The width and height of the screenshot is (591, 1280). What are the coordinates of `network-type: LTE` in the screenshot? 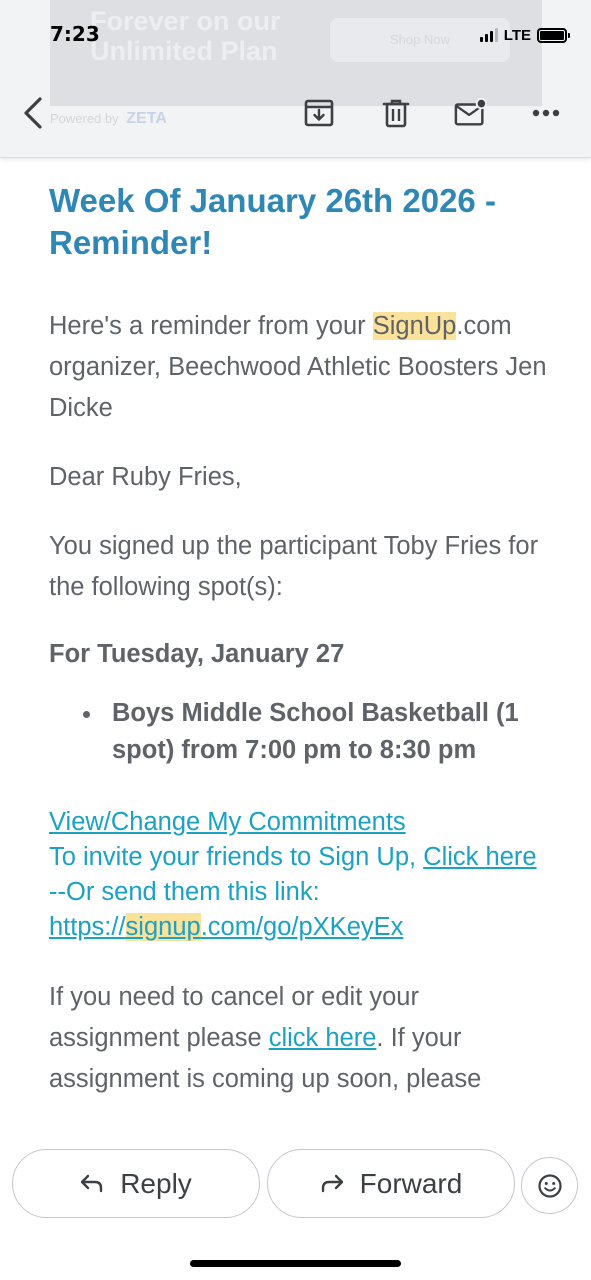 It's located at (517, 35).